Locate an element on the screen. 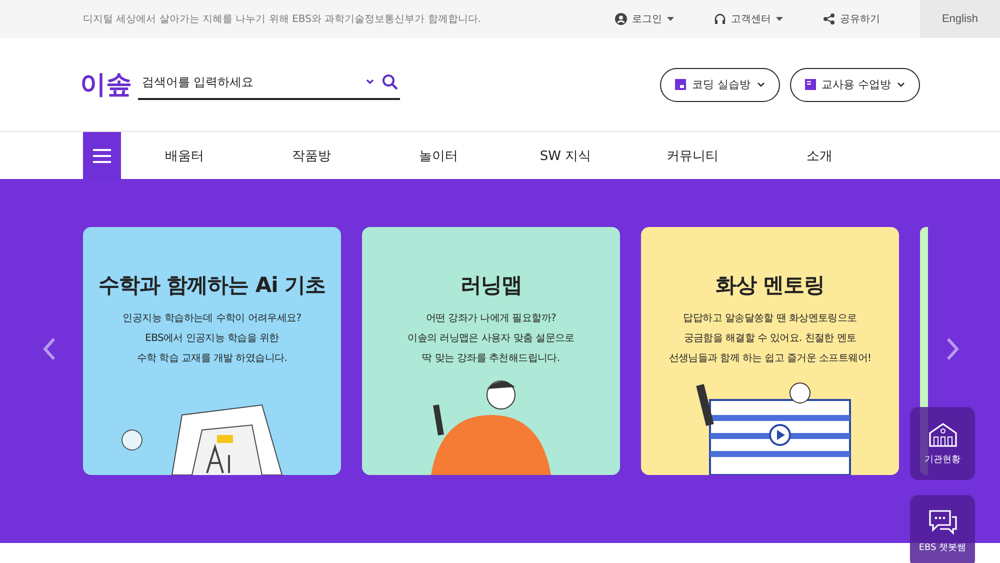  share-icon is located at coordinates (829, 19).